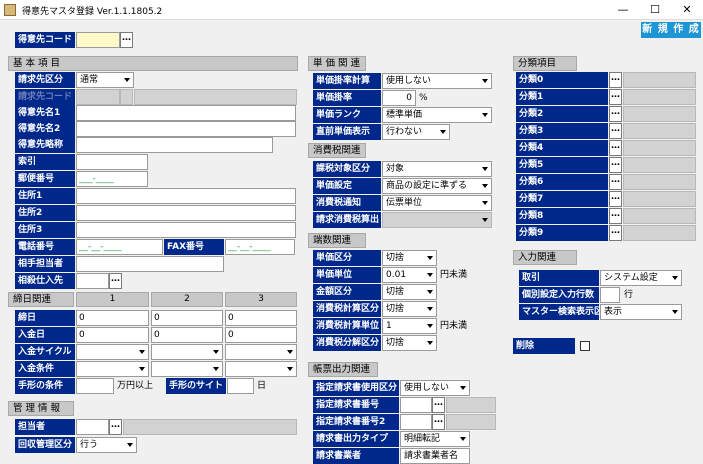  What do you see at coordinates (261, 352) in the screenshot?
I see `pay-cycle-3-select` at bounding box center [261, 352].